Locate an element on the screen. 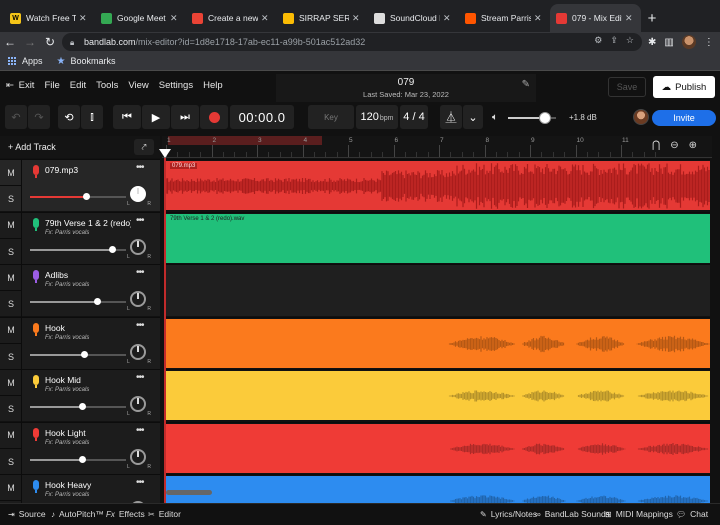 The width and height of the screenshot is (720, 525). metronome-button: ⏅ is located at coordinates (451, 117).